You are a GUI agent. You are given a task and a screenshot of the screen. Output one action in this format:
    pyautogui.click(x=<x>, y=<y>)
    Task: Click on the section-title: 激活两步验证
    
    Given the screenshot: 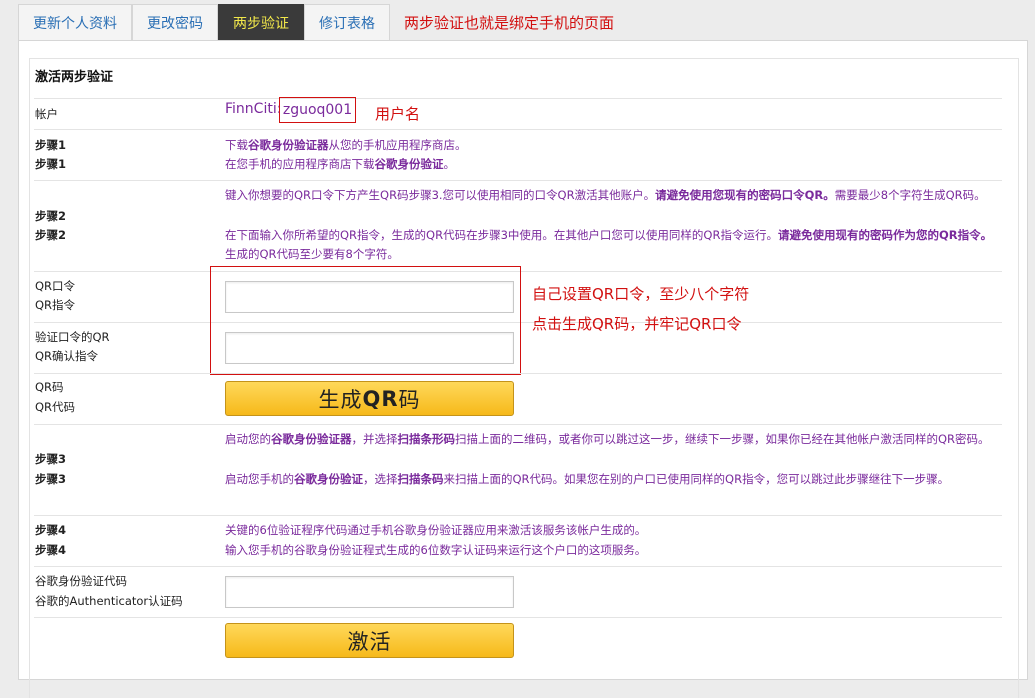 What is the action you would take?
    pyautogui.click(x=74, y=77)
    